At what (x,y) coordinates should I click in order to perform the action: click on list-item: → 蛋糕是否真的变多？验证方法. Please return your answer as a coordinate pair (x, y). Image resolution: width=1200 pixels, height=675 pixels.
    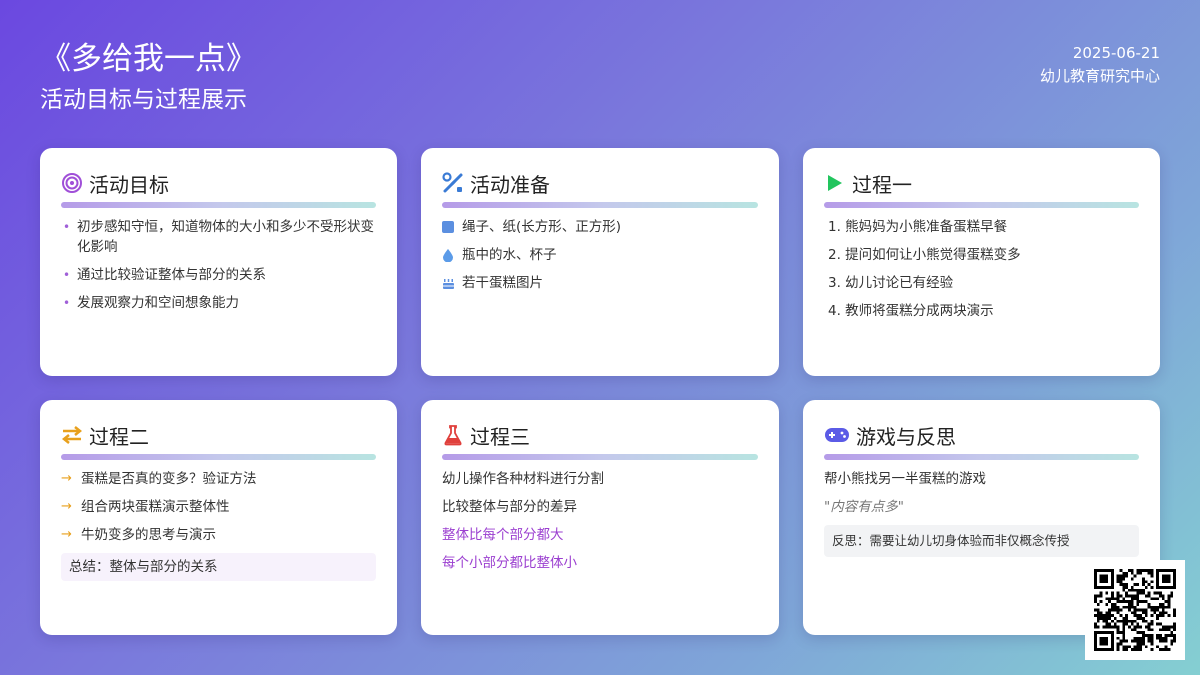
    Looking at the image, I should click on (159, 479).